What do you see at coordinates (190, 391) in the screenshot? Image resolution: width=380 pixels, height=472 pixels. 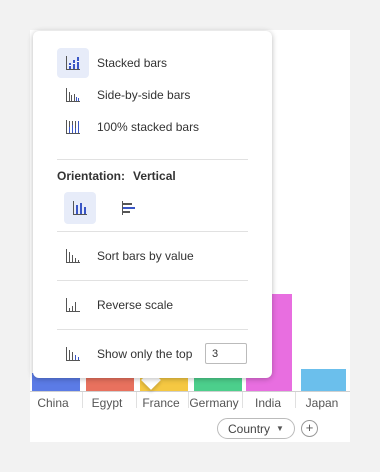 I see `category-axis-line` at bounding box center [190, 391].